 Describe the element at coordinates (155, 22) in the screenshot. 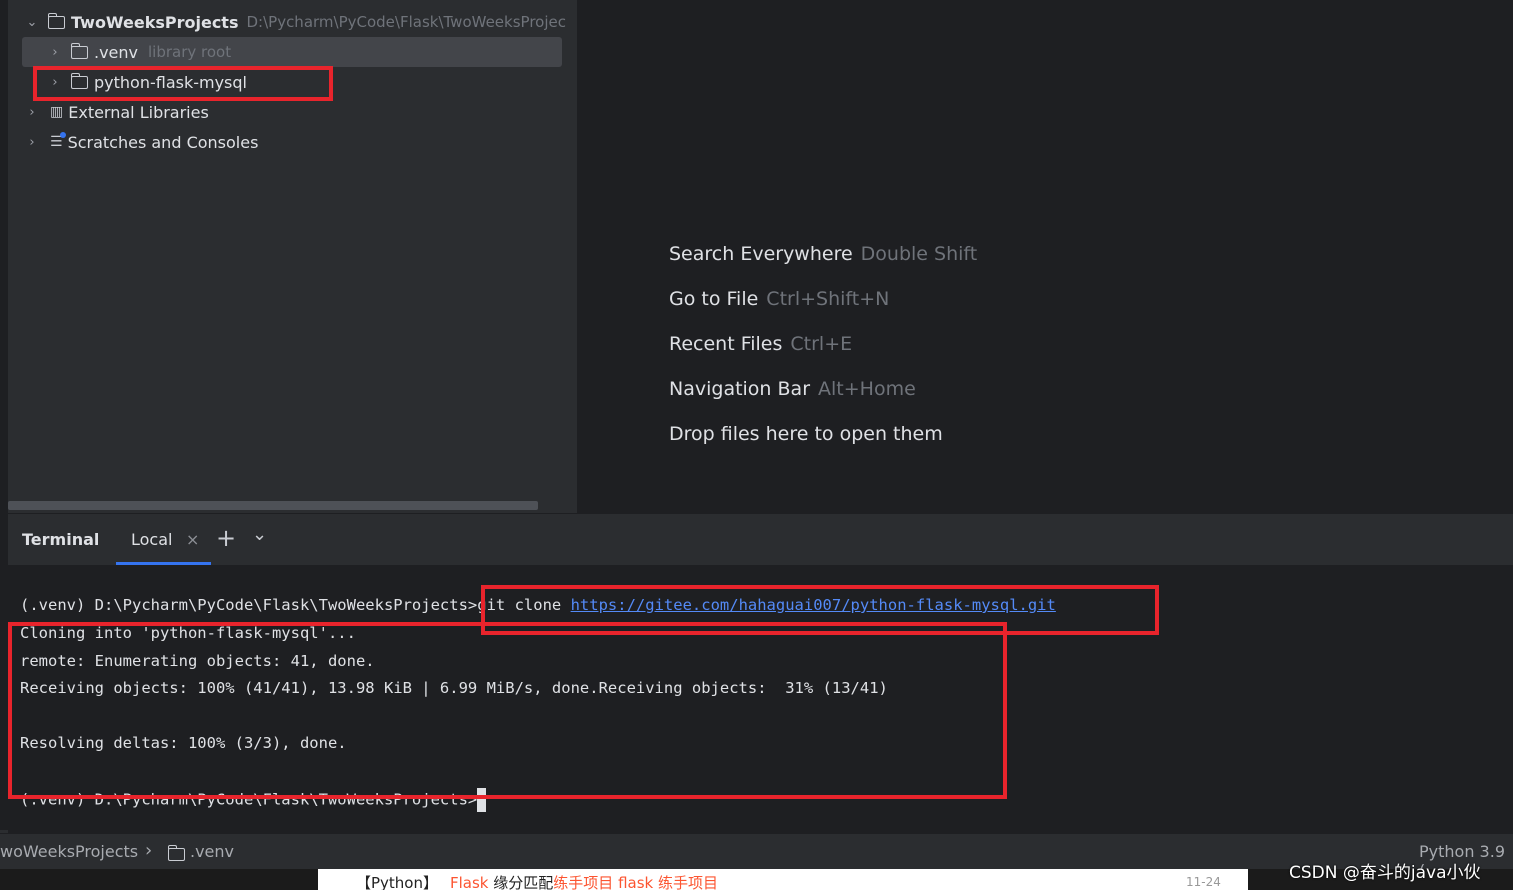

I see `project-name: TwoWeeksProjects` at that location.